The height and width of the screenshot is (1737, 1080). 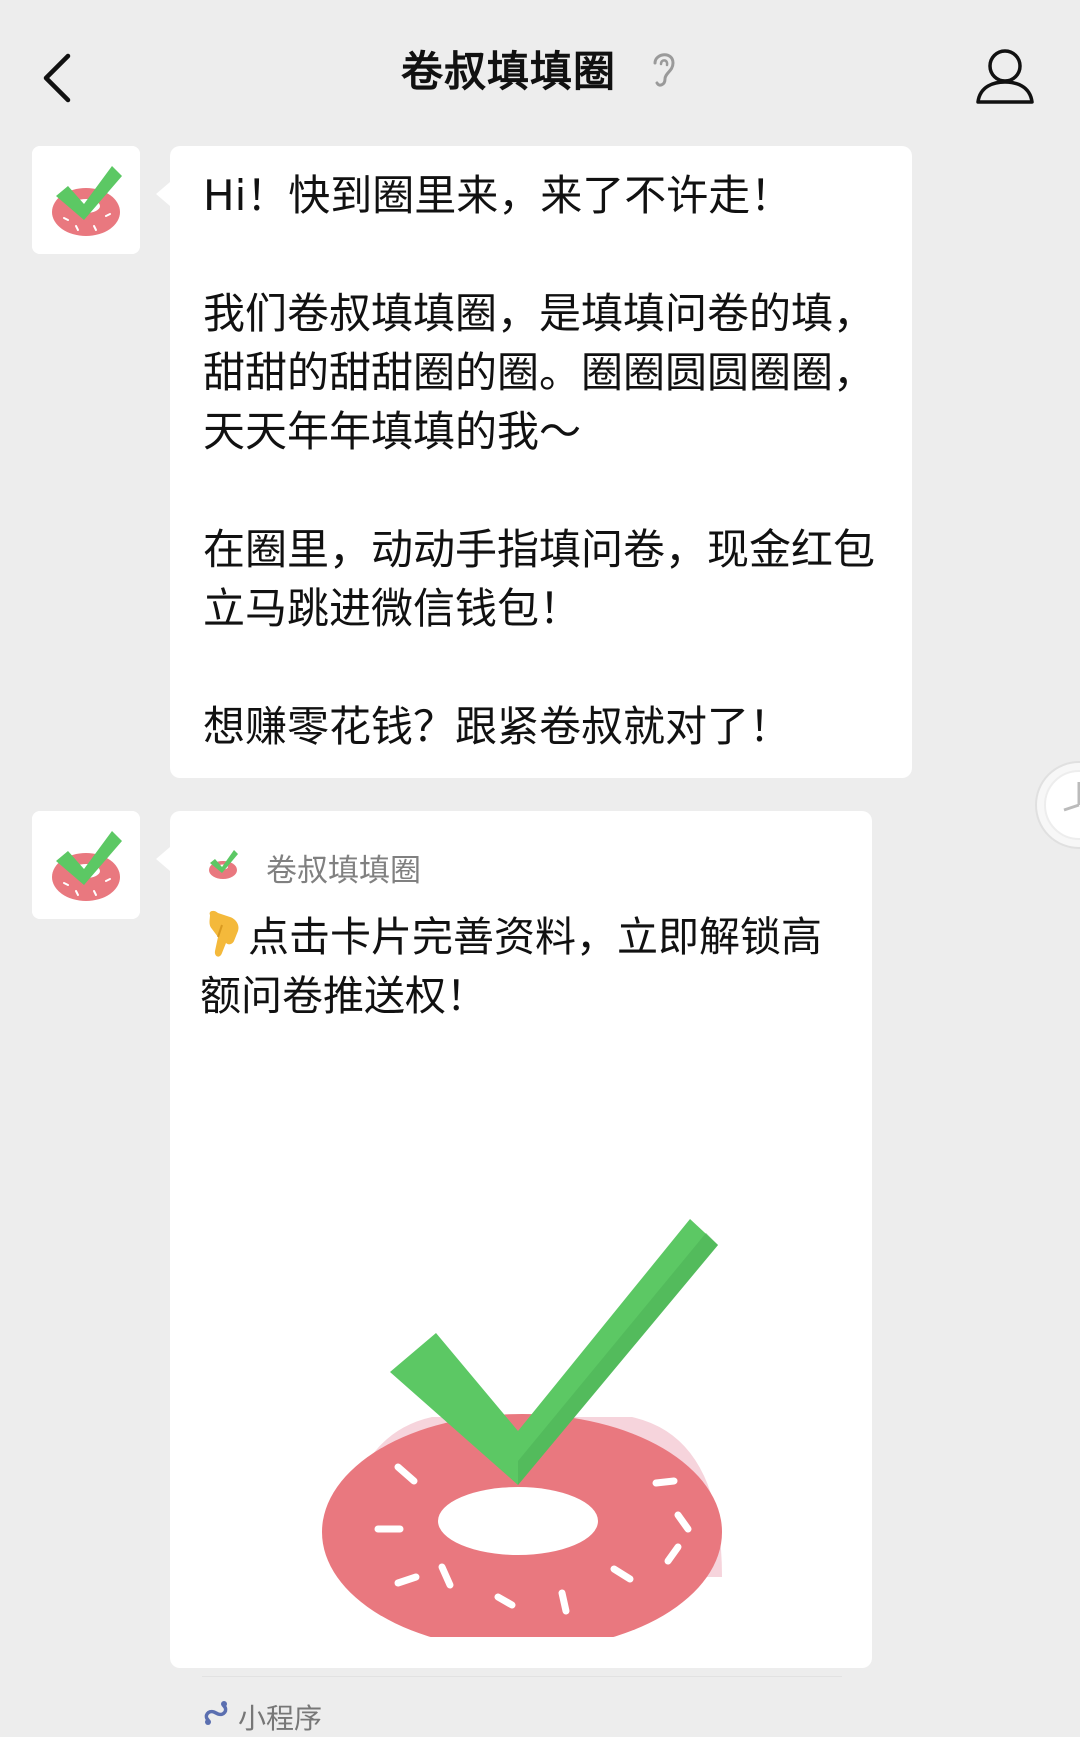 I want to click on card-divider, so click(x=522, y=1676).